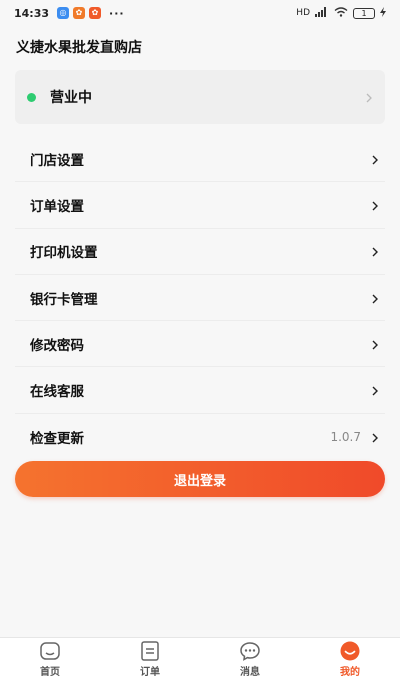 Image resolution: width=400 pixels, height=680 pixels. Describe the element at coordinates (200, 479) in the screenshot. I see `logout-button: 退出登录` at that location.